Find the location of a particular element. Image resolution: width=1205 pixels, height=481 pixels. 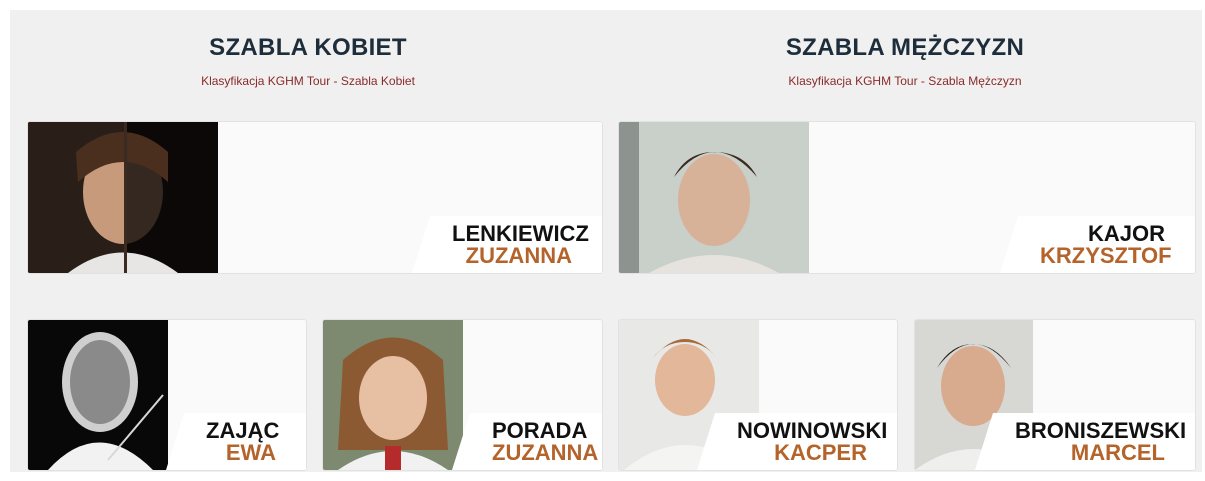

fencer-surname: KAJOR is located at coordinates (1126, 233).